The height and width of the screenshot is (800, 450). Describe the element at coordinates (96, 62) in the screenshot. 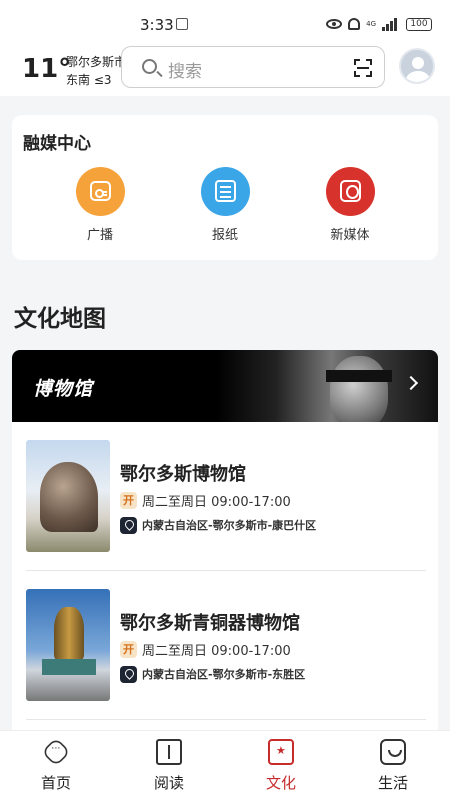

I see `weather-city: 鄂尔多斯市` at that location.